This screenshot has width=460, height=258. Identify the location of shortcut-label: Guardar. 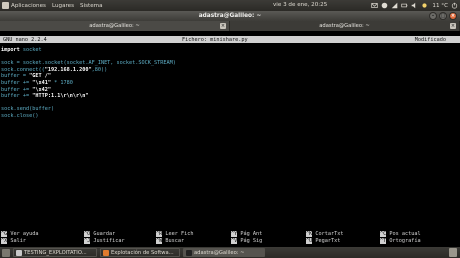
(103, 234).